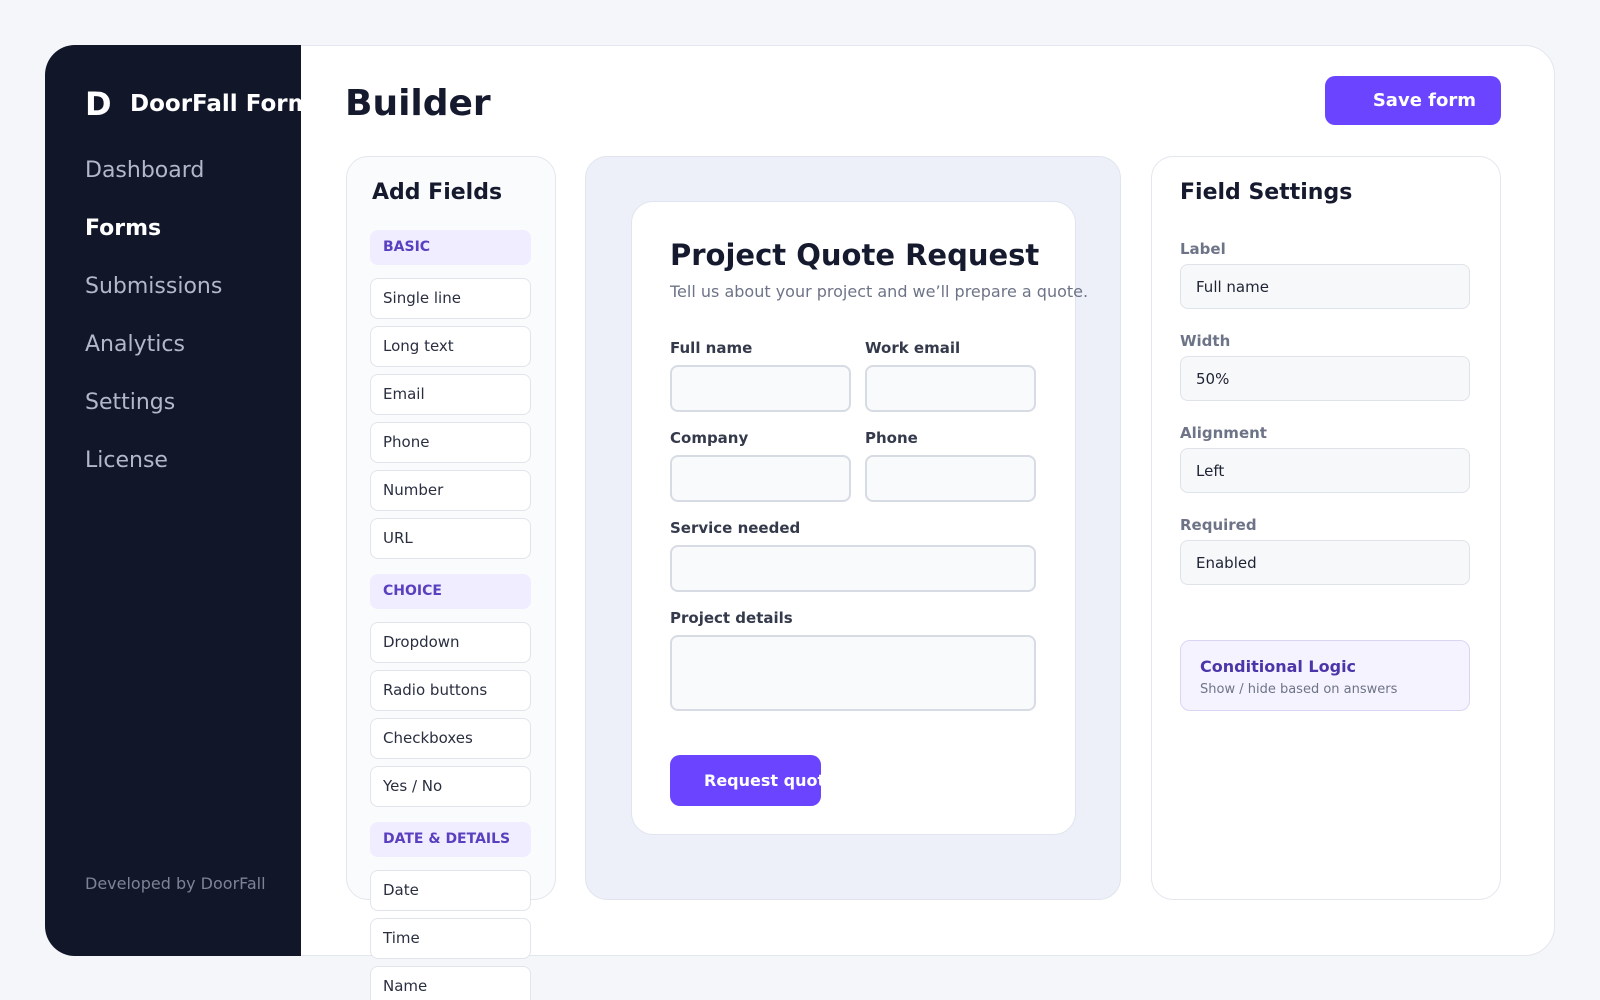 The image size is (1600, 1000). Describe the element at coordinates (1325, 286) in the screenshot. I see `setting-label-input: Full name` at that location.